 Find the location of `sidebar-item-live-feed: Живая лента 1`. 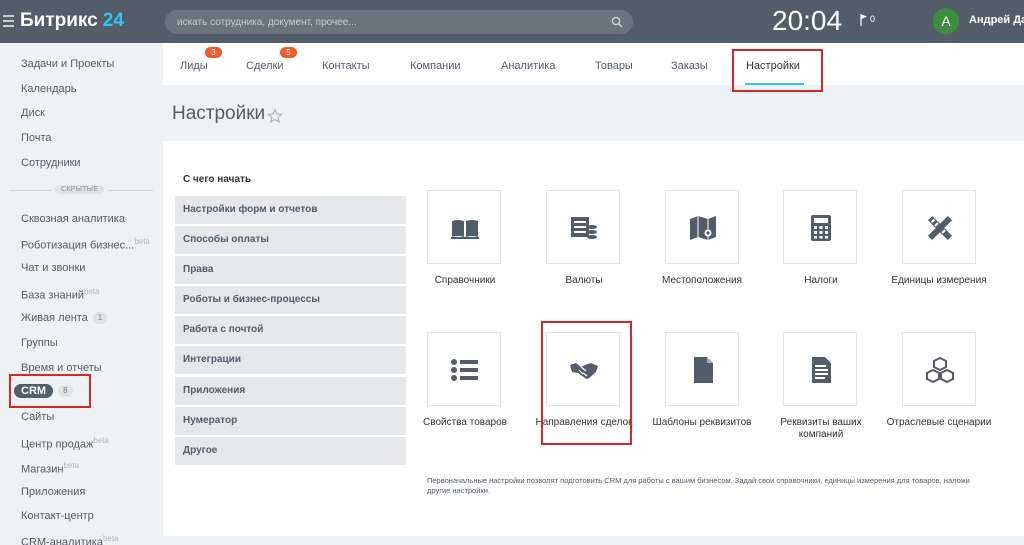

sidebar-item-live-feed: Живая лента 1 is located at coordinates (64, 318).